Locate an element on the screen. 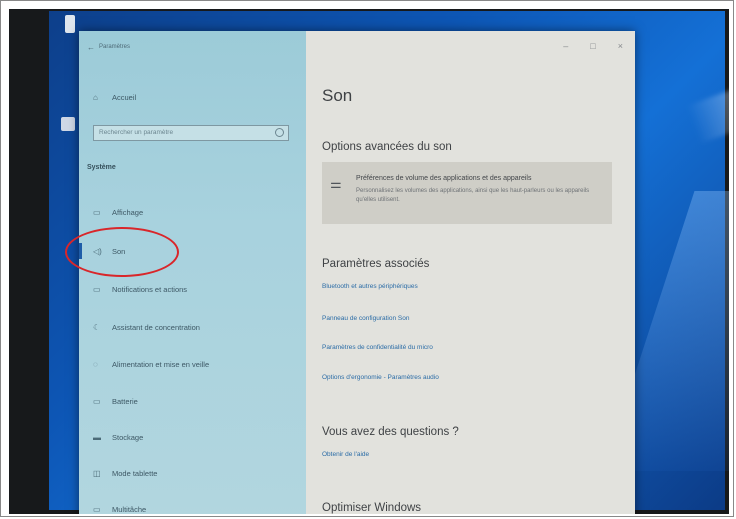 Image resolution: width=736 pixels, height=519 pixels. search-input: Rechercher un paramètre is located at coordinates (191, 133).